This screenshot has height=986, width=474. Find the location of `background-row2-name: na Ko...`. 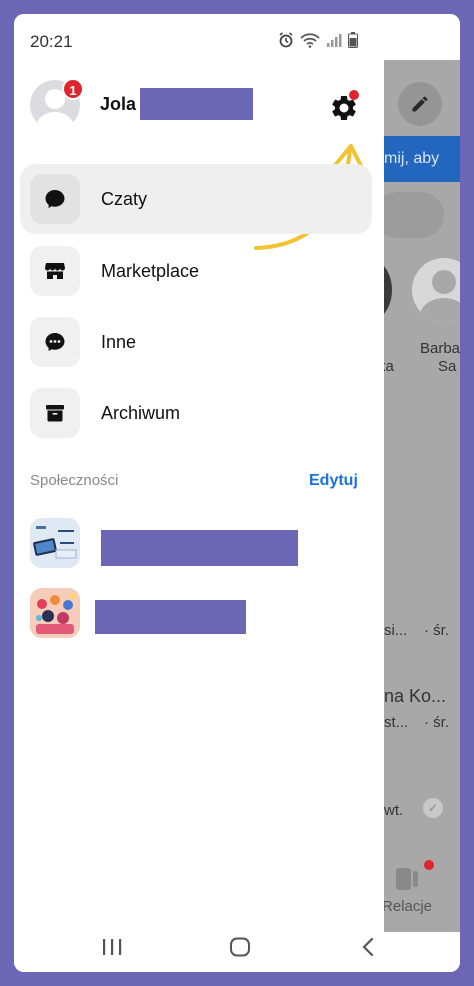

background-row2-name: na Ko... is located at coordinates (415, 696).